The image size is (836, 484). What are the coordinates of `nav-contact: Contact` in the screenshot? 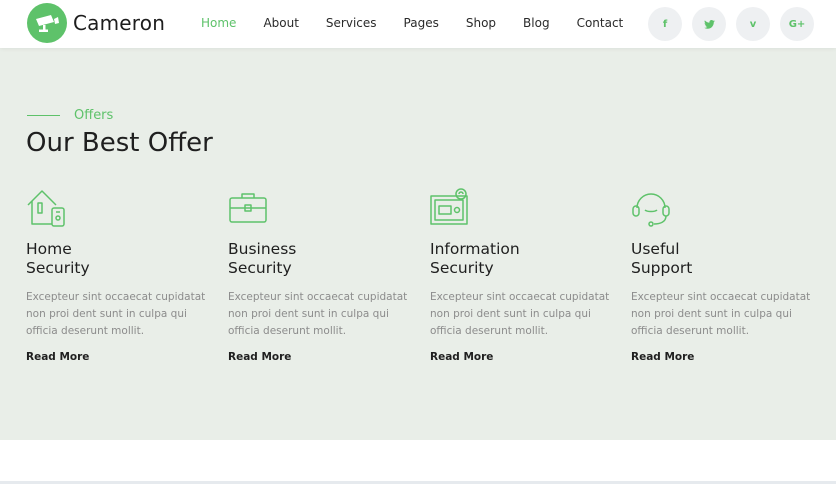 It's located at (600, 23).